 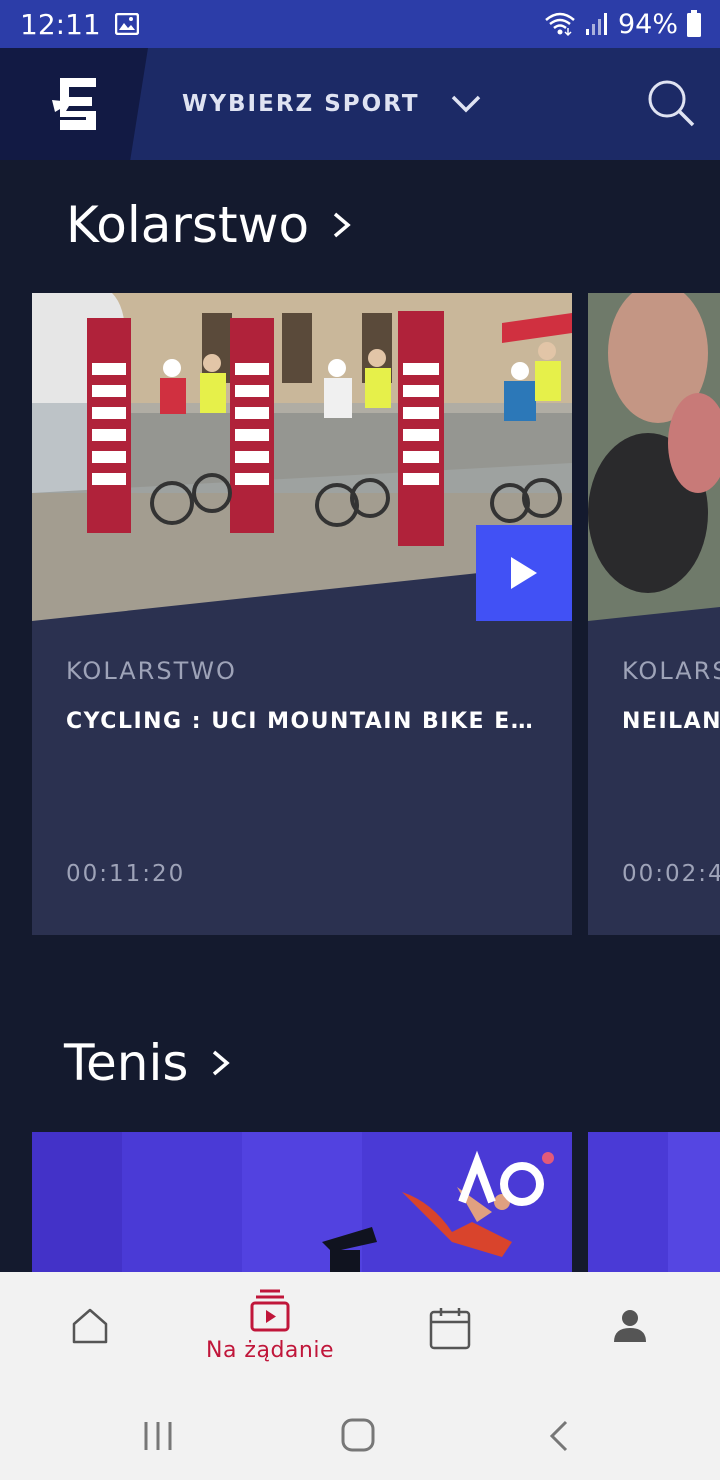 I want to click on card-duration: 00:11:20, so click(x=126, y=874).